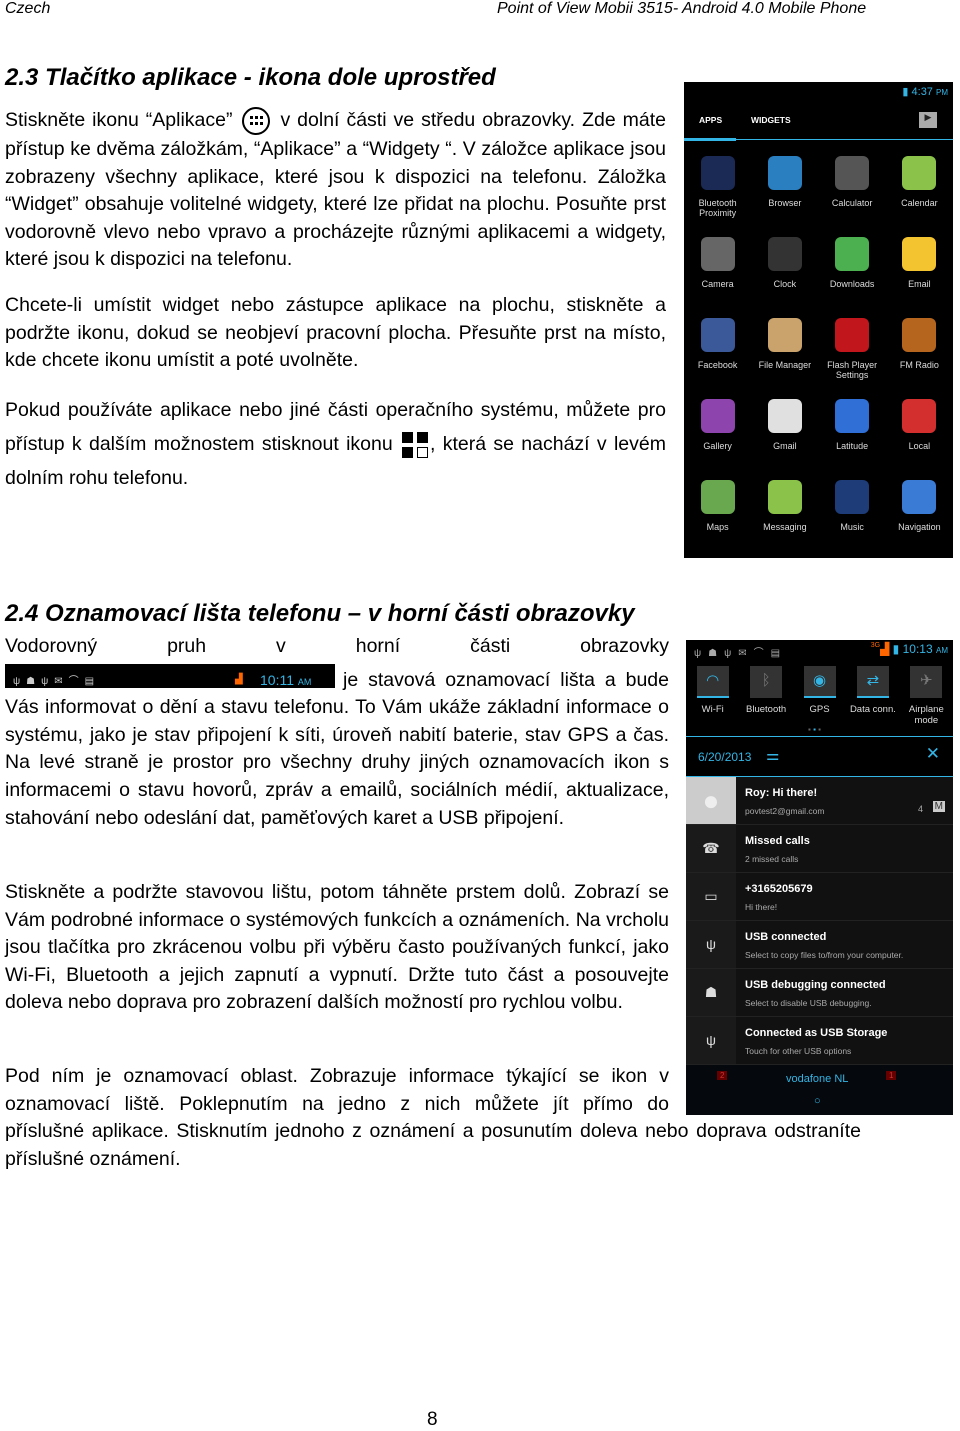  What do you see at coordinates (852, 446) in the screenshot?
I see `app-label: Latitude` at bounding box center [852, 446].